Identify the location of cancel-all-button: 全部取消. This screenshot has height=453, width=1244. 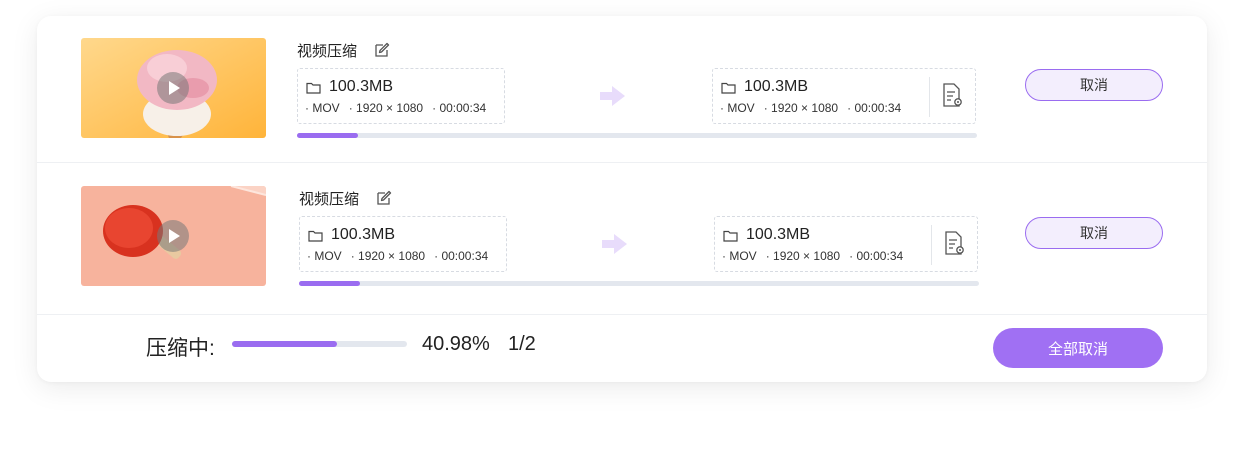
(1078, 348).